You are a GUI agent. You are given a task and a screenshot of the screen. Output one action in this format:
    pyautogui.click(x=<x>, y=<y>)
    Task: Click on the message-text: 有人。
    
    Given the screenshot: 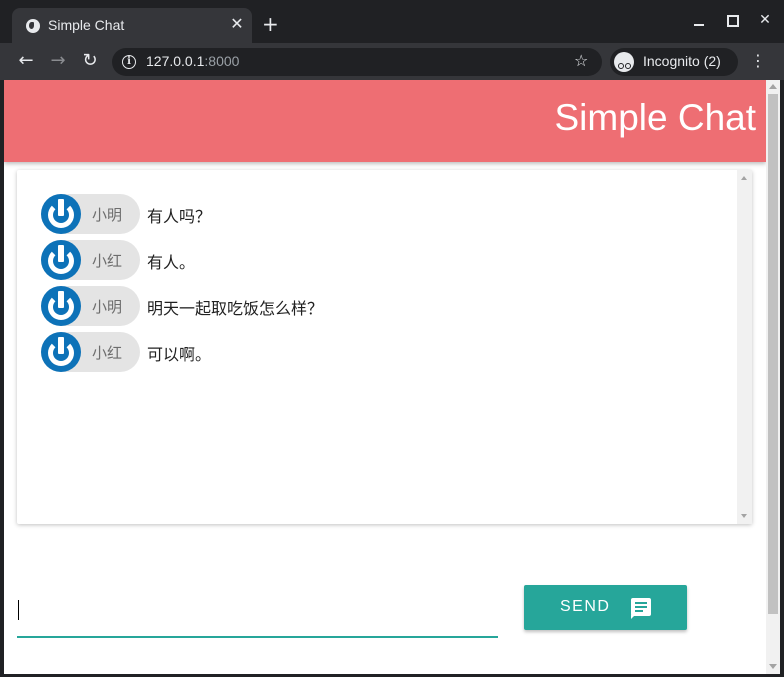 What is the action you would take?
    pyautogui.click(x=171, y=262)
    